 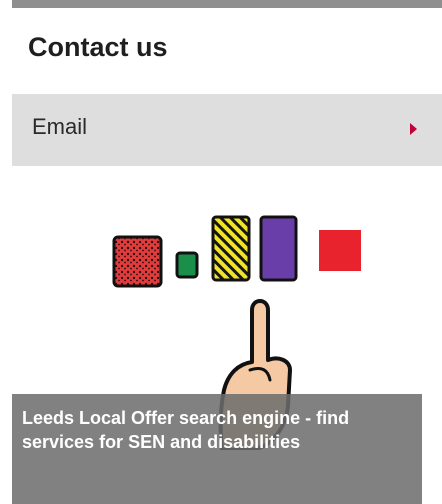 I want to click on chevron-right-icon, so click(x=413, y=129).